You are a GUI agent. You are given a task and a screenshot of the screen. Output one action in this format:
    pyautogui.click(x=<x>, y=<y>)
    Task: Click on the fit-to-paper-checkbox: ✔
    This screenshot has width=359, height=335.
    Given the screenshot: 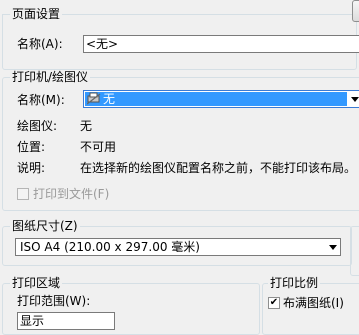 What is the action you would take?
    pyautogui.click(x=274, y=303)
    